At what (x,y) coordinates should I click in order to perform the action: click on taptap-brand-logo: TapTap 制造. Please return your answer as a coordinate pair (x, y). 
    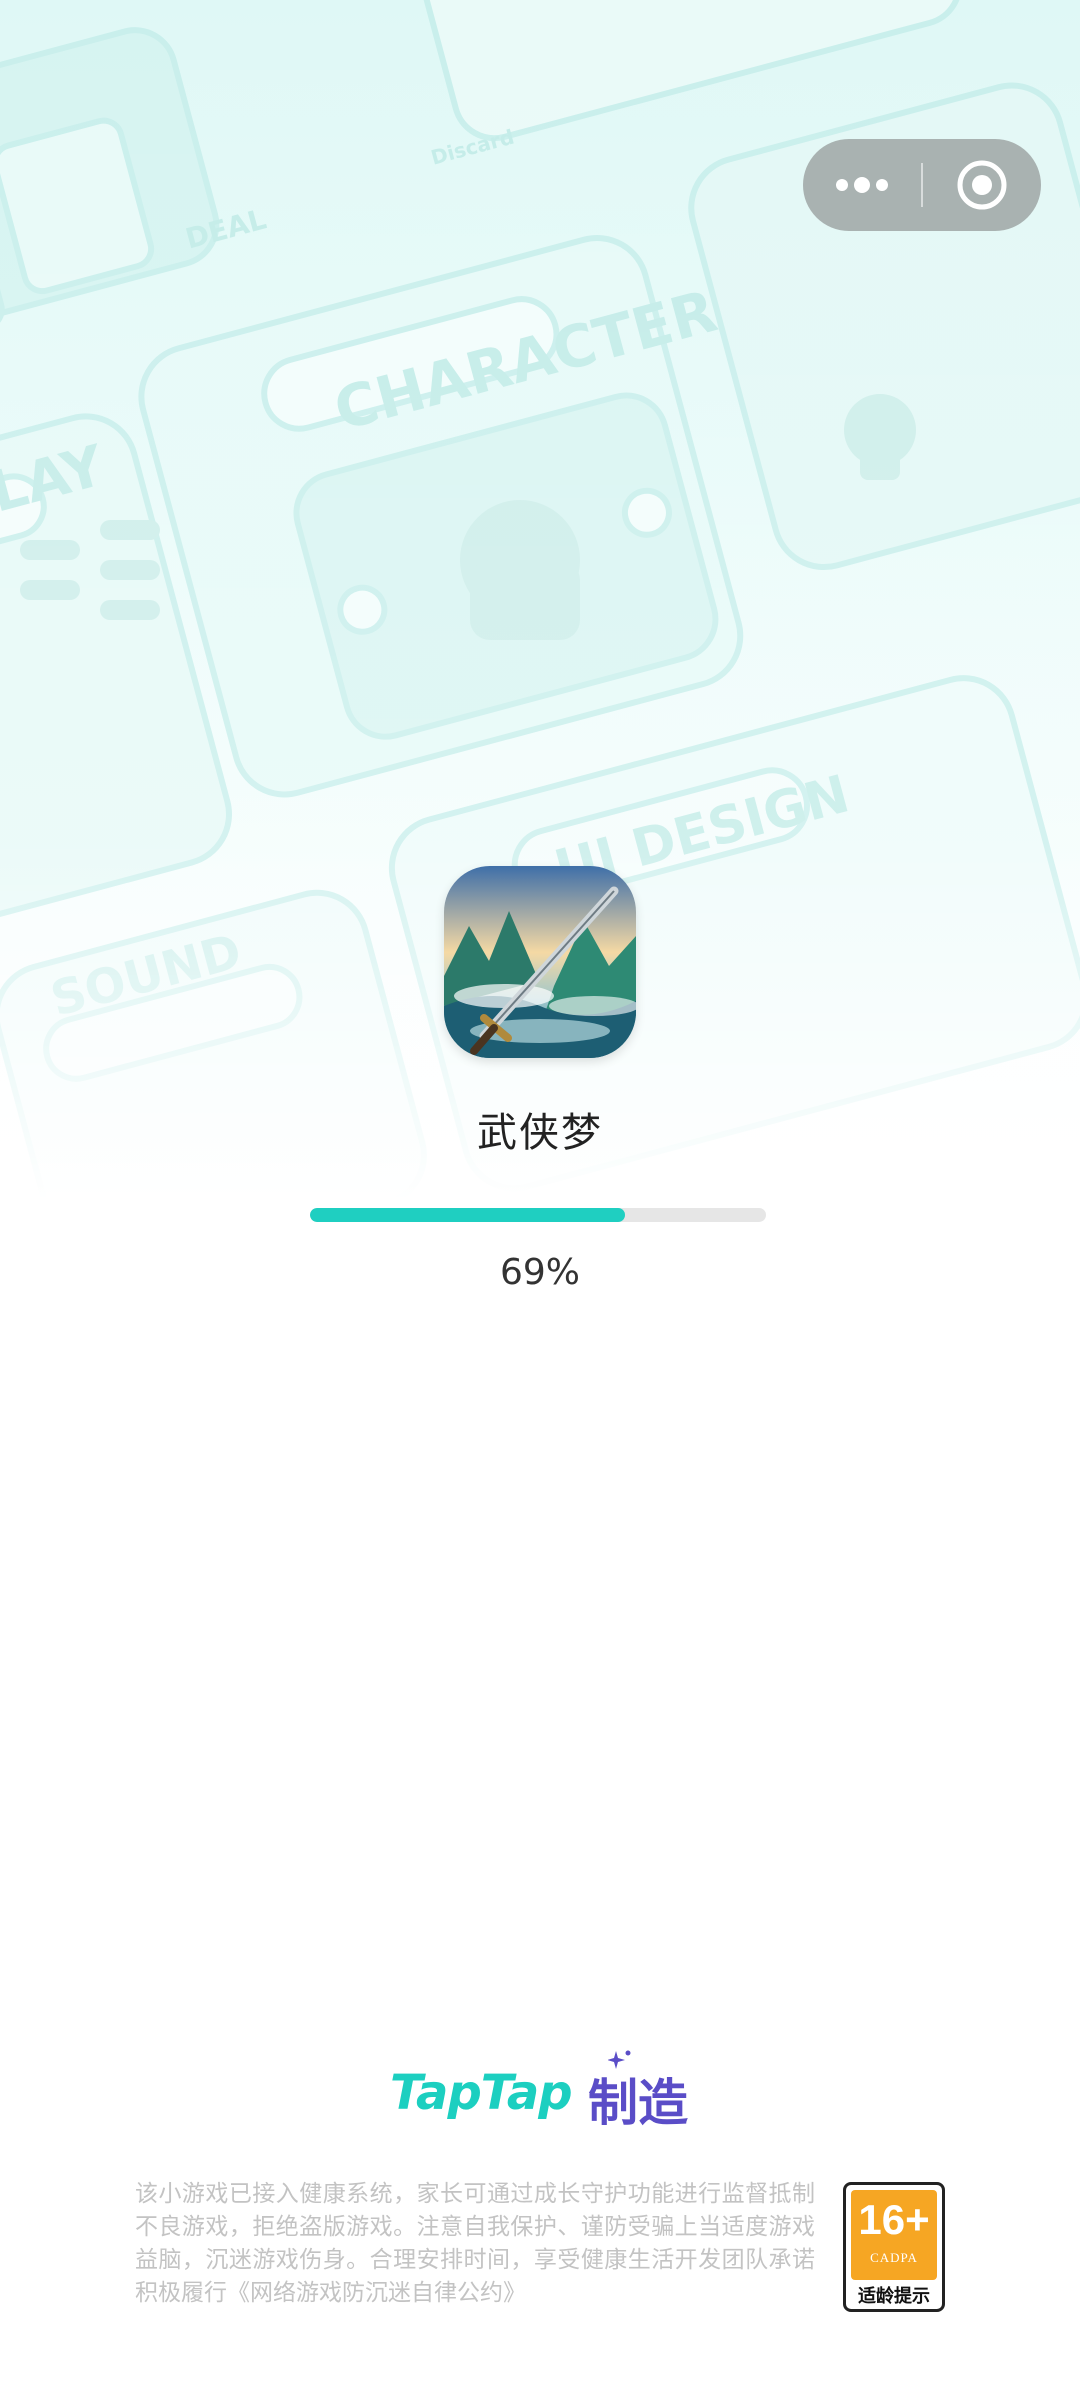
    Looking at the image, I should click on (540, 2092).